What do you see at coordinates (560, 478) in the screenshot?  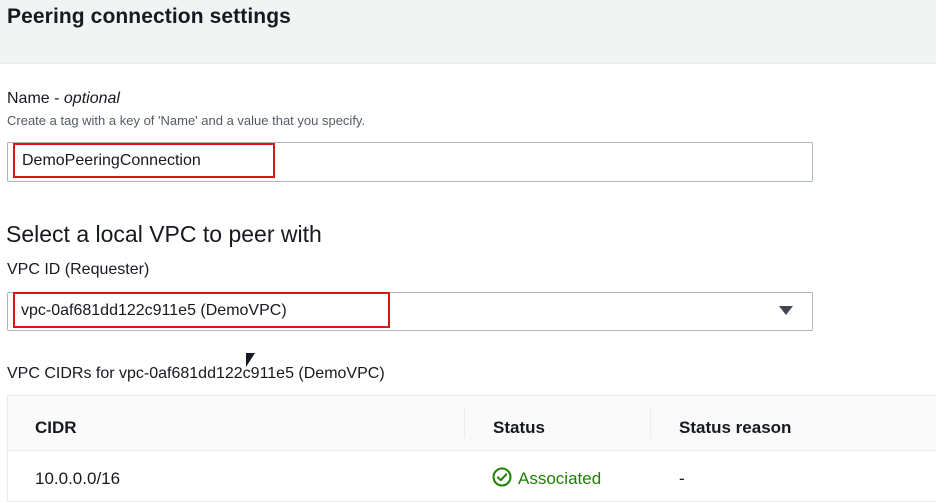 I see `cell-status: Associated` at bounding box center [560, 478].